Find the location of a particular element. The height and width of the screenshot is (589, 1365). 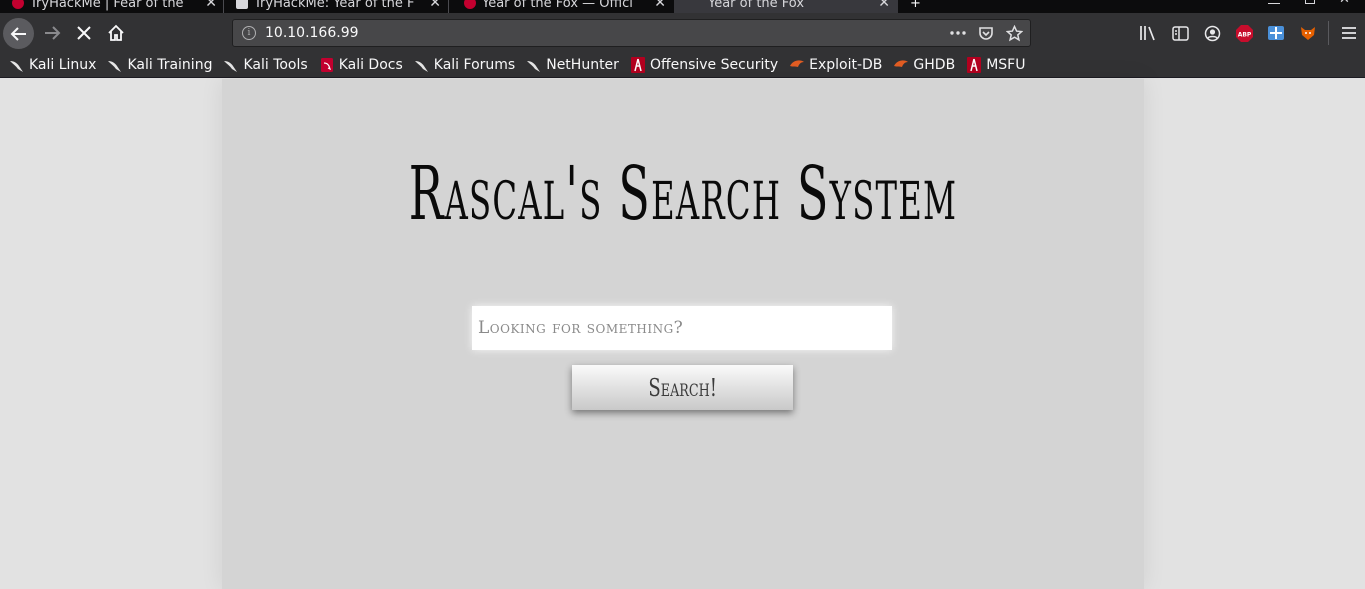

bookmark-offensive-security: Offensive Security is located at coordinates (704, 65).